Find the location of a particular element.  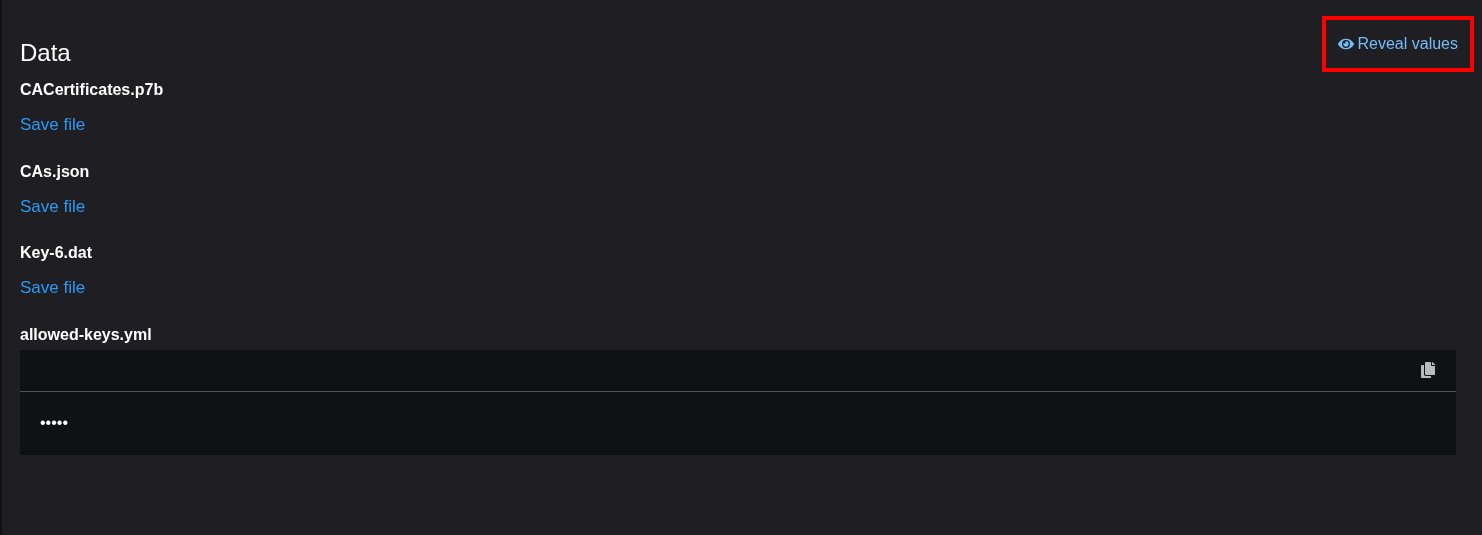

file-name: allowed-keys.yml is located at coordinates (86, 334).